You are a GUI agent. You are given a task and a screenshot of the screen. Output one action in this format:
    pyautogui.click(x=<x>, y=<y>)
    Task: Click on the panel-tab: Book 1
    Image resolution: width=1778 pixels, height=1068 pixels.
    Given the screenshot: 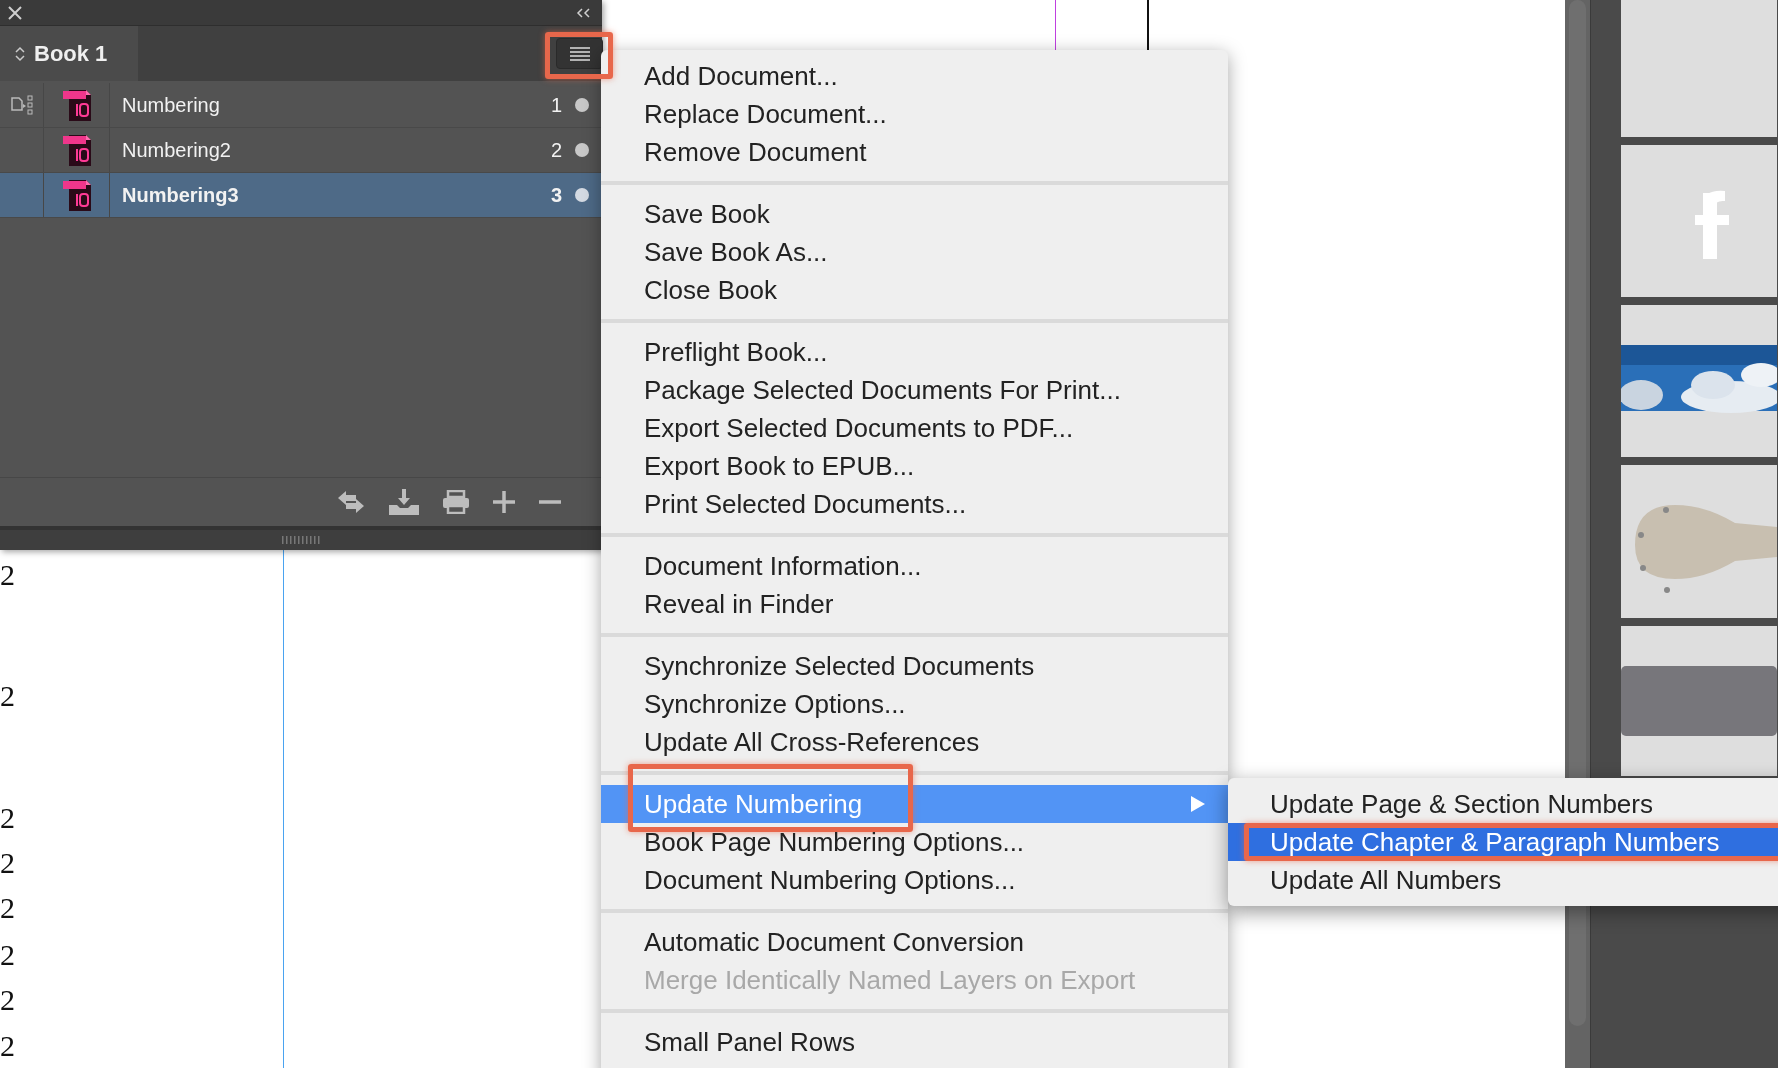 What is the action you would take?
    pyautogui.click(x=69, y=53)
    